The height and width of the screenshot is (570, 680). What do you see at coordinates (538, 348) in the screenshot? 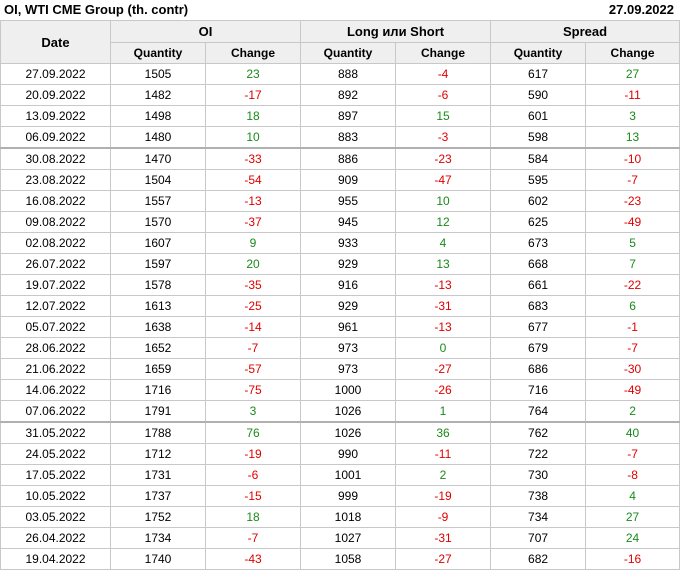
I see `spread-quantity-cell: 679` at bounding box center [538, 348].